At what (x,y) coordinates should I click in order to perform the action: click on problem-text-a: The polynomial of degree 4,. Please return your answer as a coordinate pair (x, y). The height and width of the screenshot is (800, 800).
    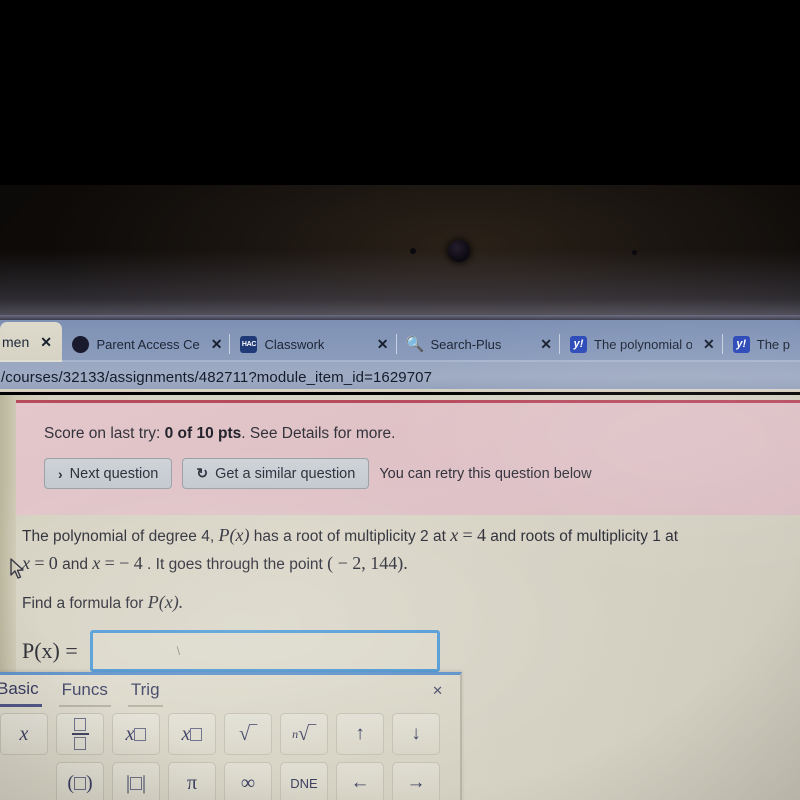
    Looking at the image, I should click on (118, 536).